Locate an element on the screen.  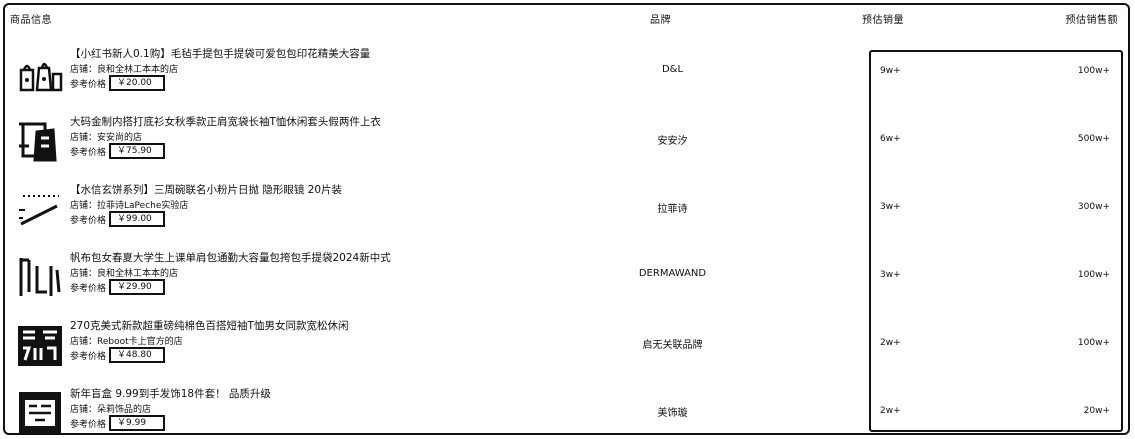
table-header: 商品信息 品牌 预估销量 预估销售额 is located at coordinates (566, 16).